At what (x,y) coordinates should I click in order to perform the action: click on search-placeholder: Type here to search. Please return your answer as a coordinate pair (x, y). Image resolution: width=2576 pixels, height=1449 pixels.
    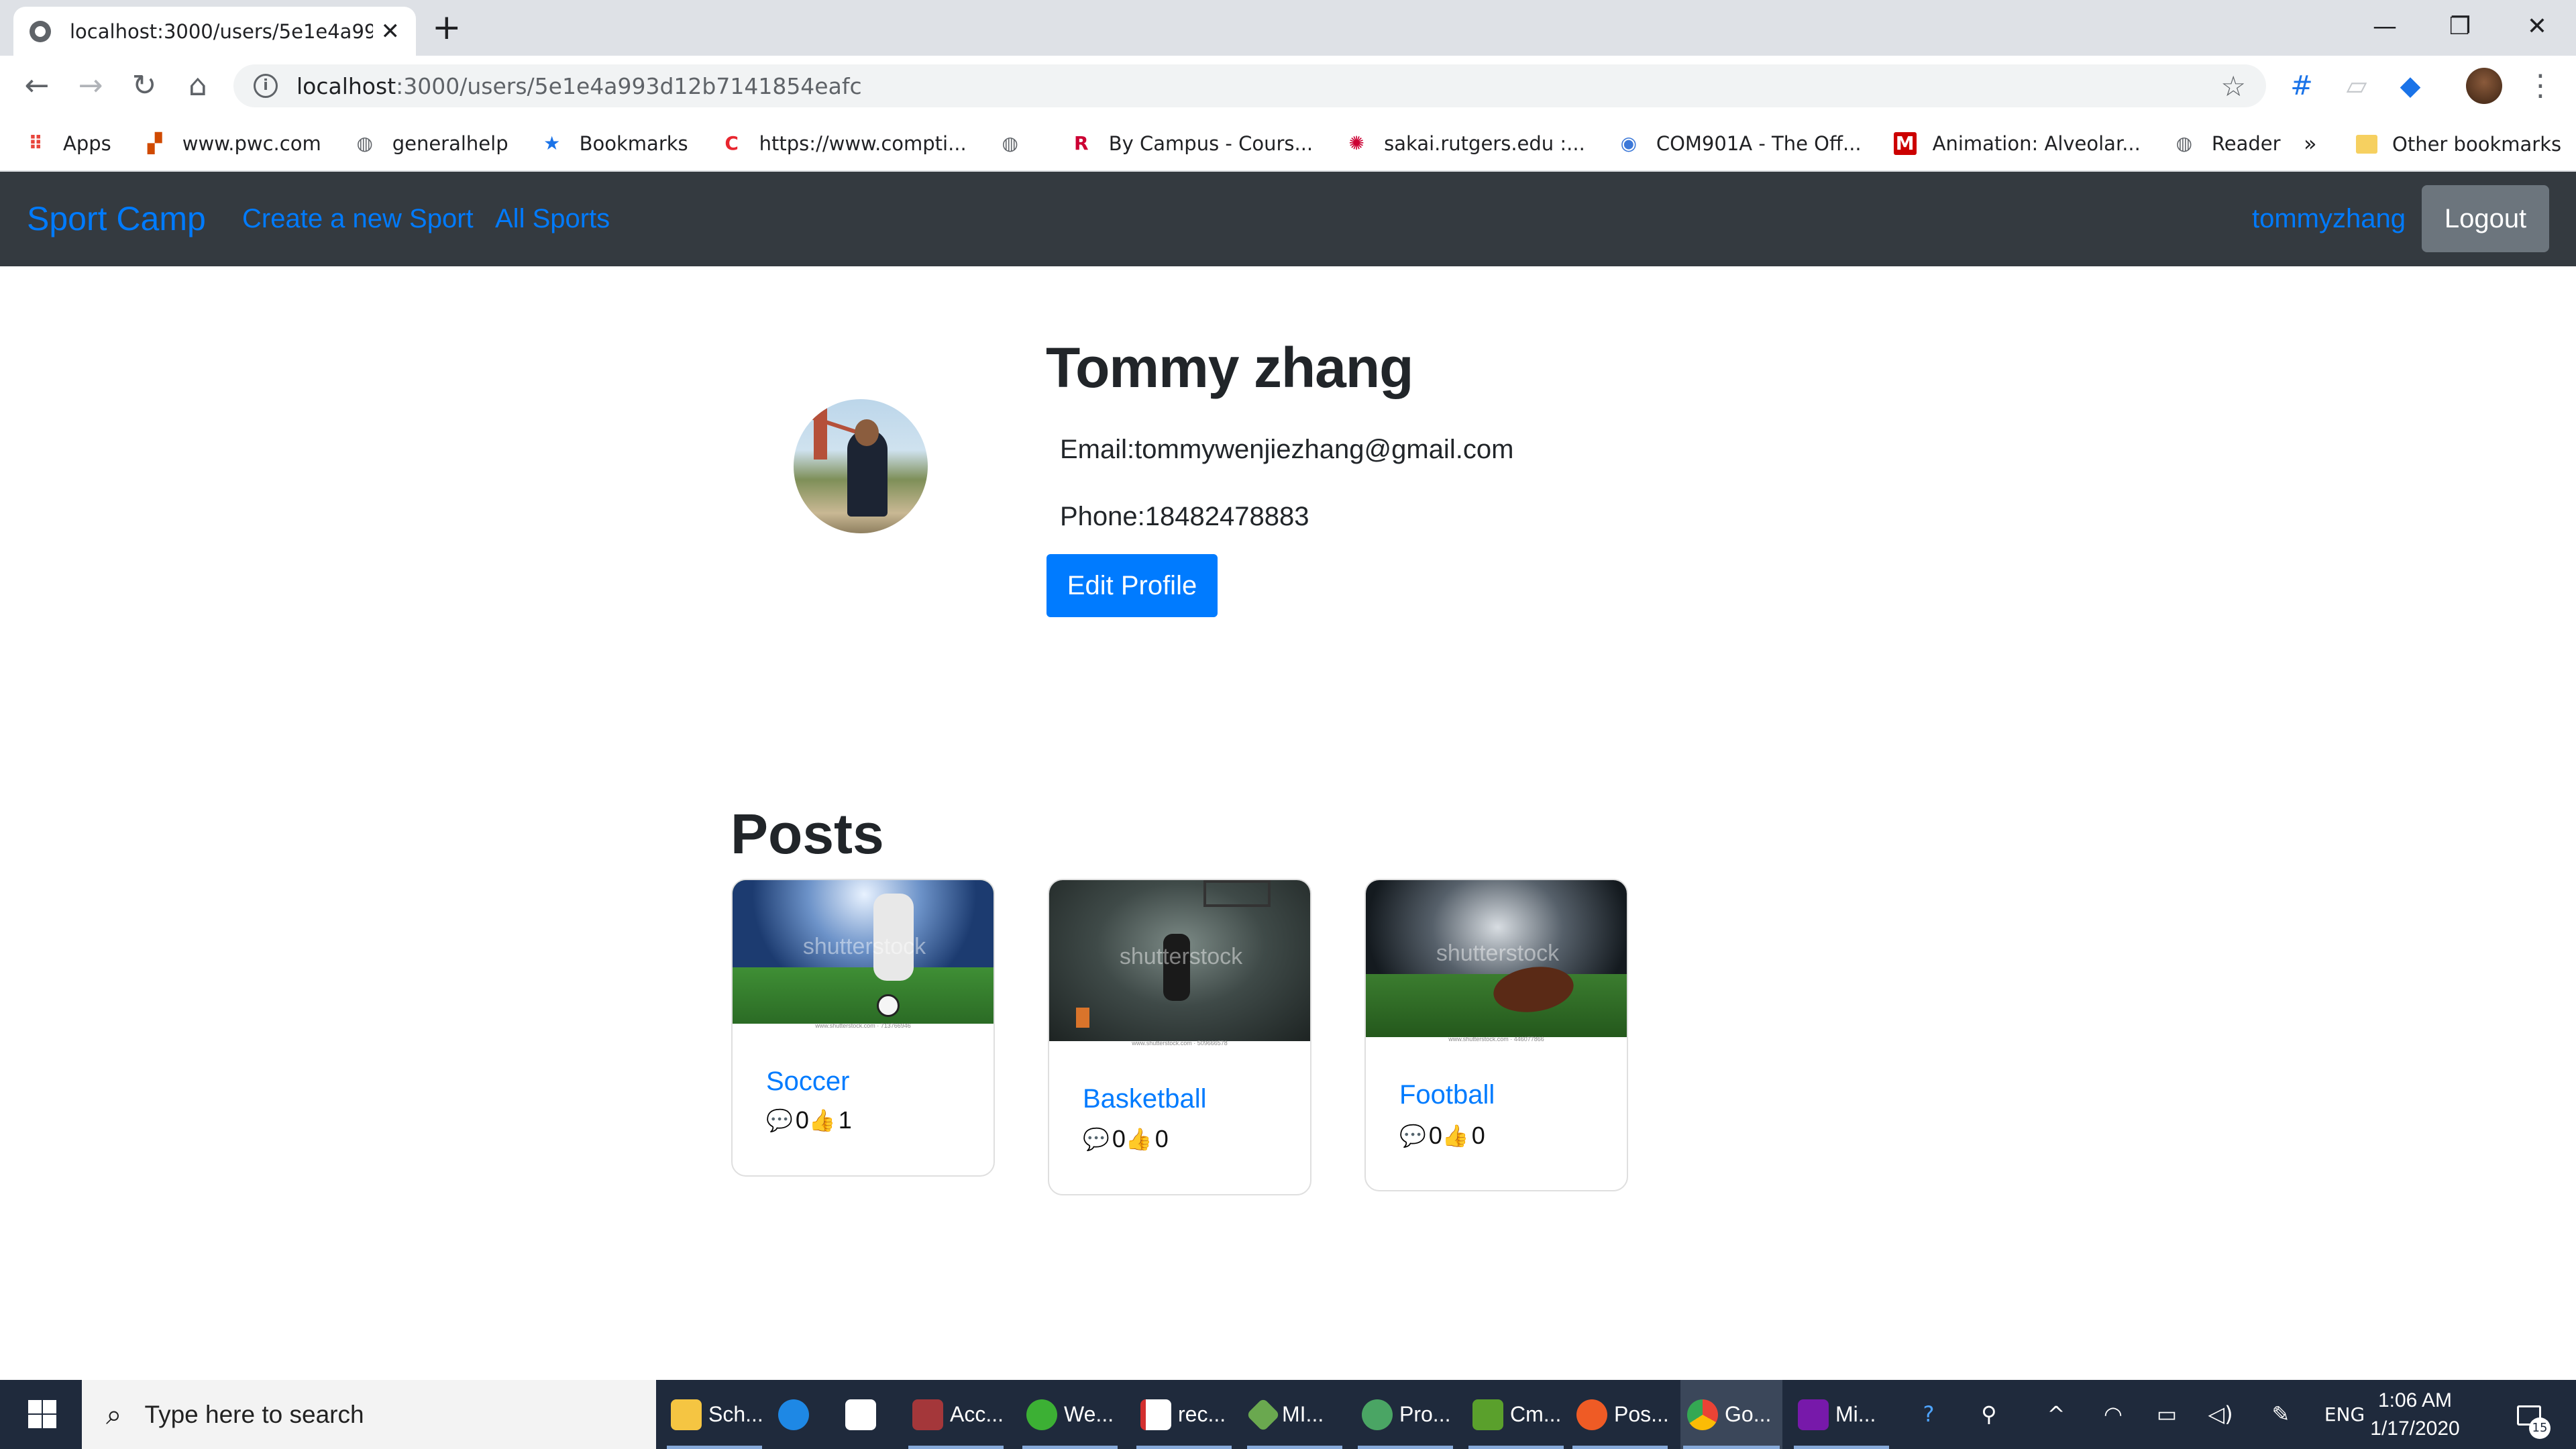
    Looking at the image, I should click on (254, 1414).